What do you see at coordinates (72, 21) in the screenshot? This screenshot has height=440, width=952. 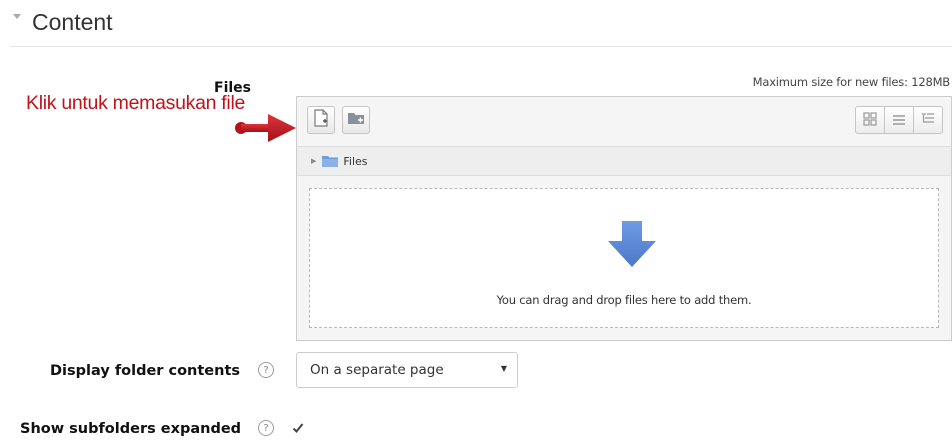 I see `section-title: Content` at bounding box center [72, 21].